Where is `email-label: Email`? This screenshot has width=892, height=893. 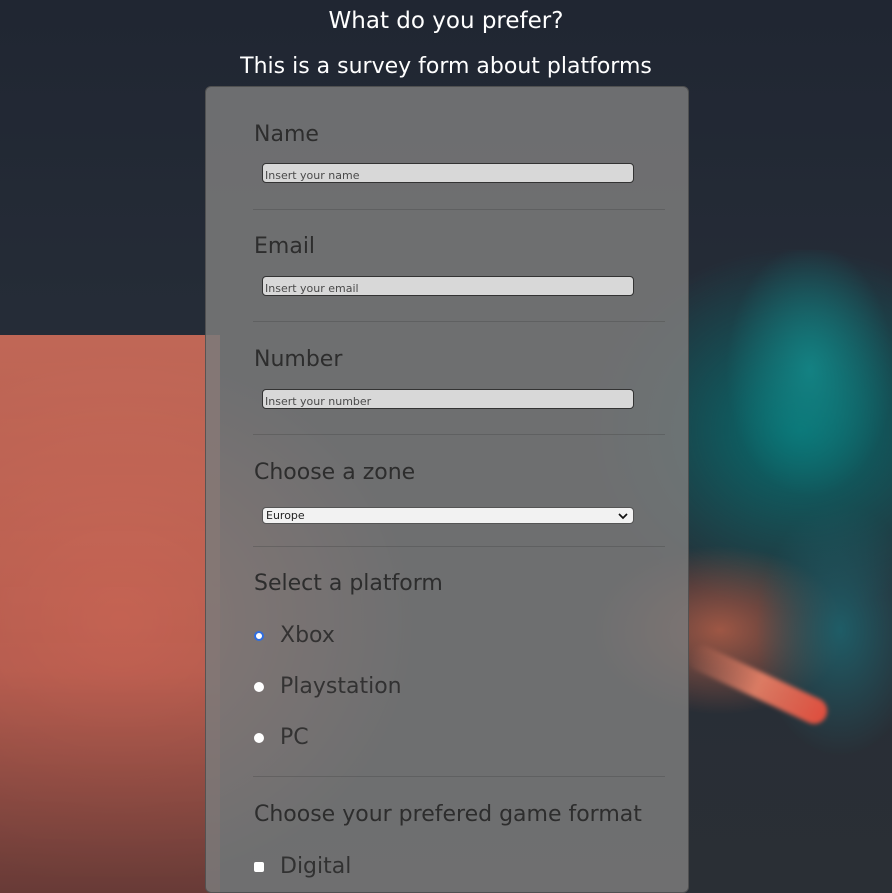 email-label: Email is located at coordinates (285, 246).